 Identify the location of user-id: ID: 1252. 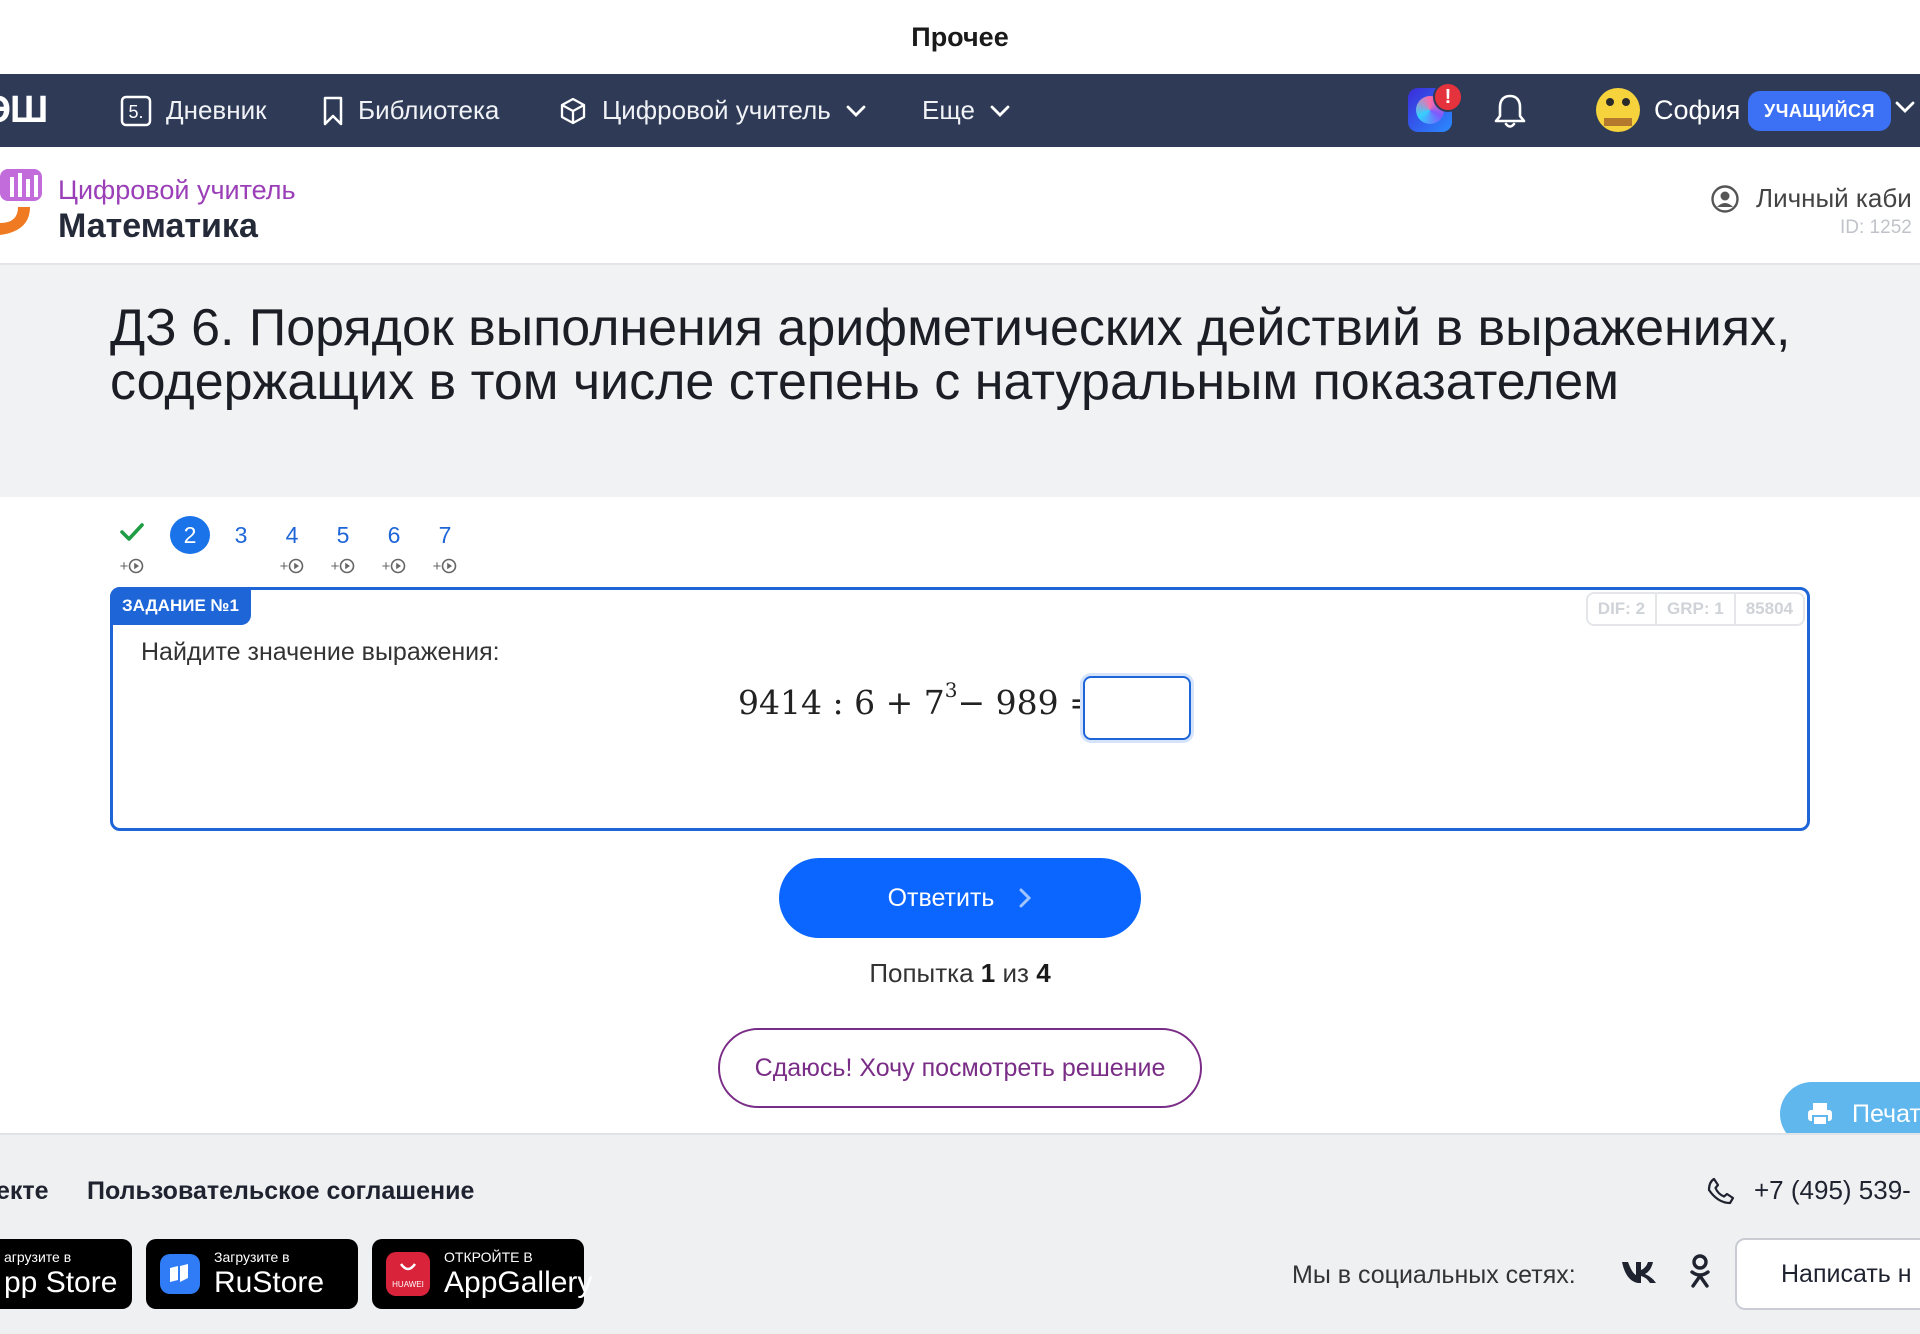
(1876, 227).